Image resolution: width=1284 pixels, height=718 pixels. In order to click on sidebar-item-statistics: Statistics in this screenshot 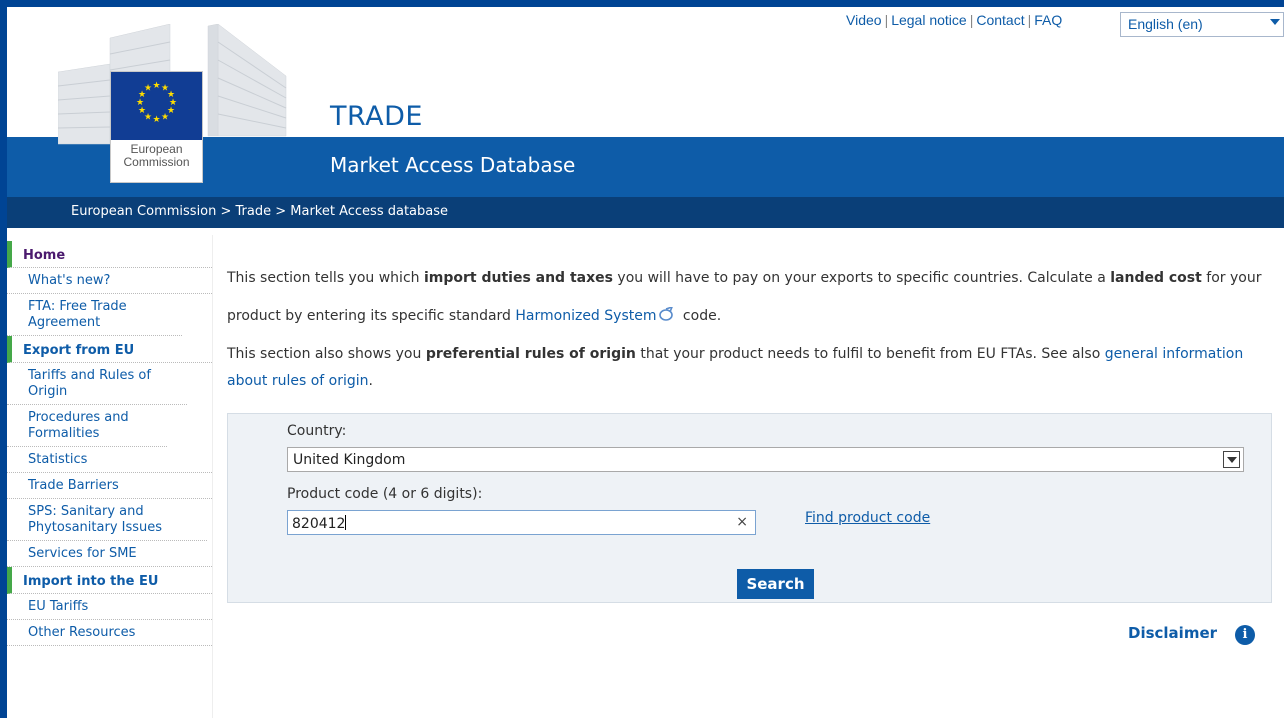, I will do `click(109, 460)`.